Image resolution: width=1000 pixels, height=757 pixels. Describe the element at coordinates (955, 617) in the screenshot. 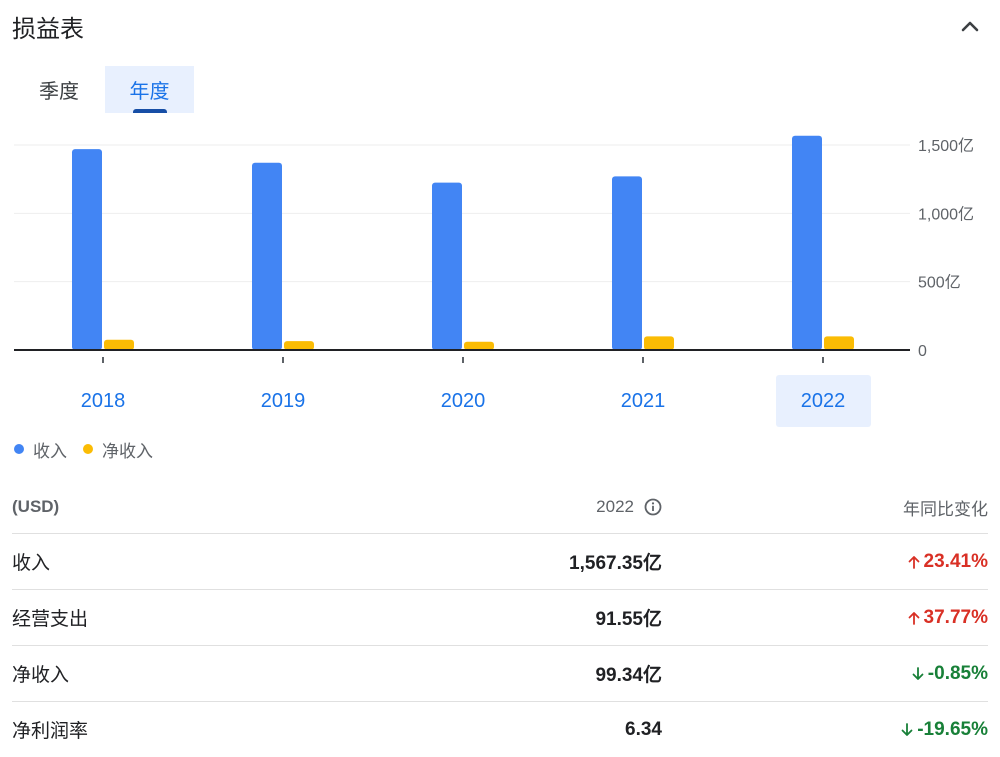

I see `row-change-value: 37.77%` at that location.